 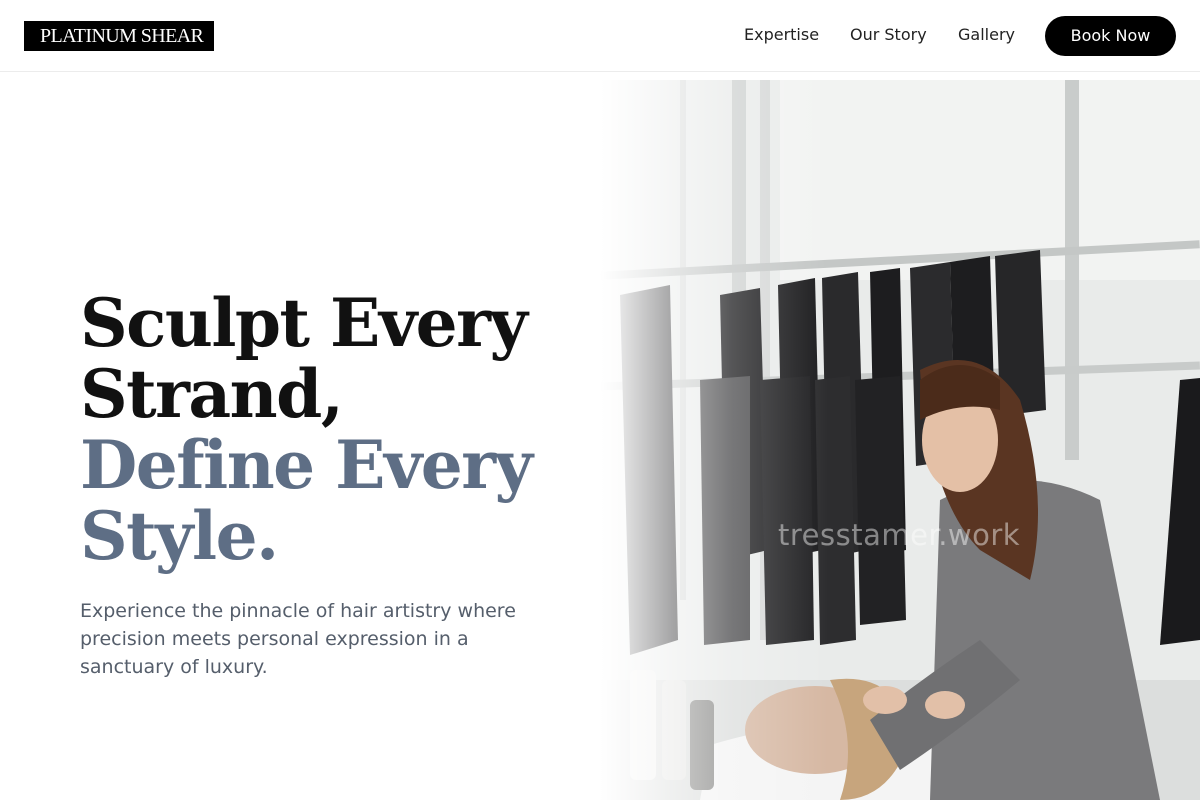 What do you see at coordinates (1110, 36) in the screenshot?
I see `book-now-button: Book Now` at bounding box center [1110, 36].